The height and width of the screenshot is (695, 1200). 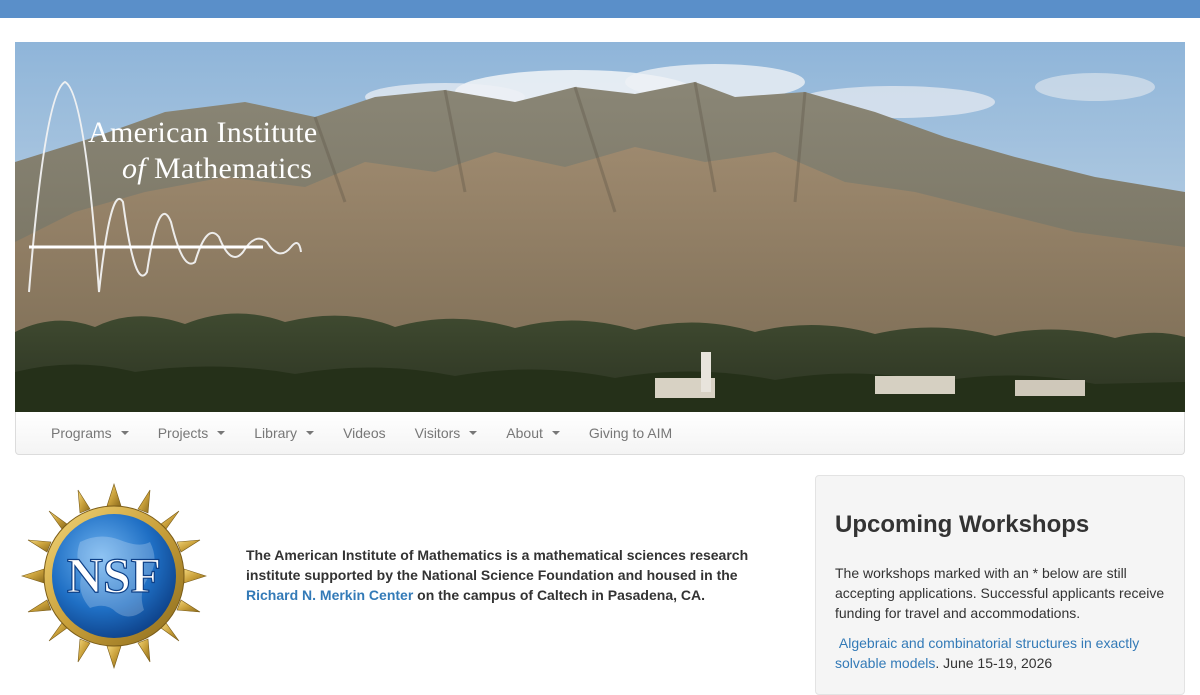 What do you see at coordinates (183, 433) in the screenshot?
I see `nav-projects-label: Projects` at bounding box center [183, 433].